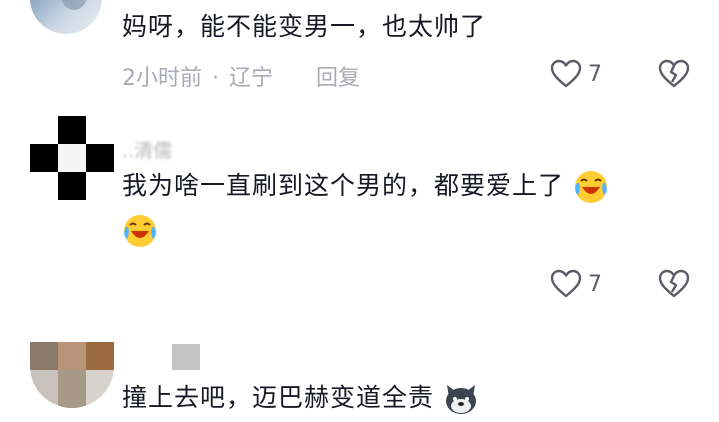 The width and height of the screenshot is (719, 422). Describe the element at coordinates (460, 399) in the screenshot. I see `husky-dog-emoji-icon` at that location.